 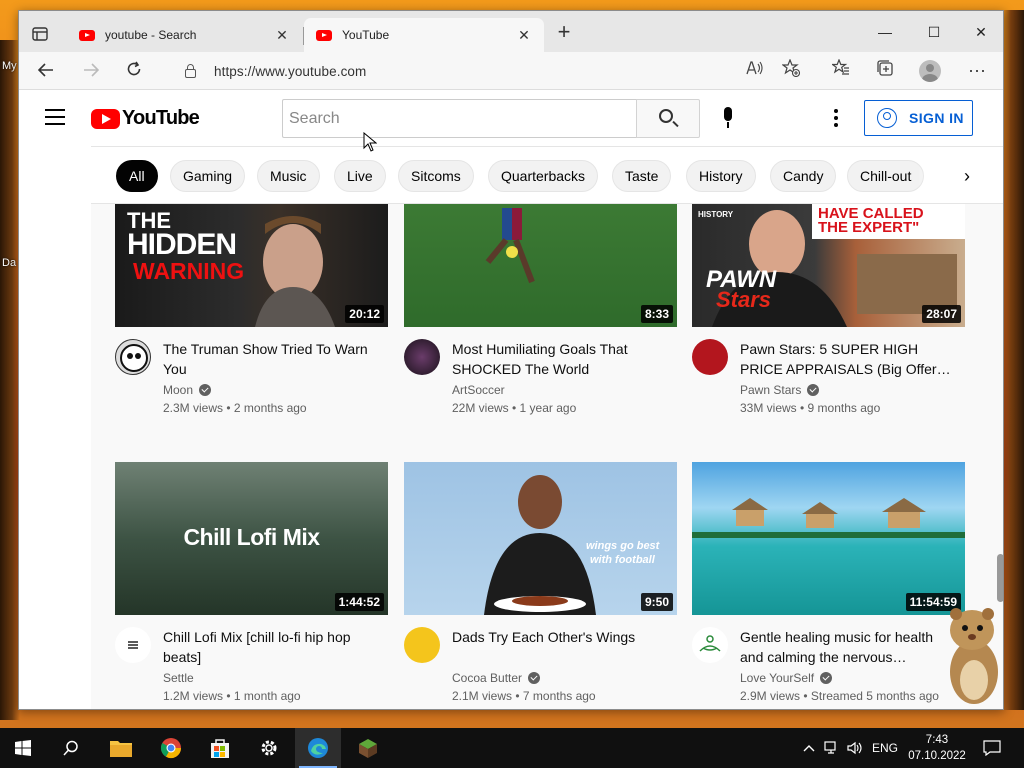 I want to click on refresh-button, so click(x=134, y=71).